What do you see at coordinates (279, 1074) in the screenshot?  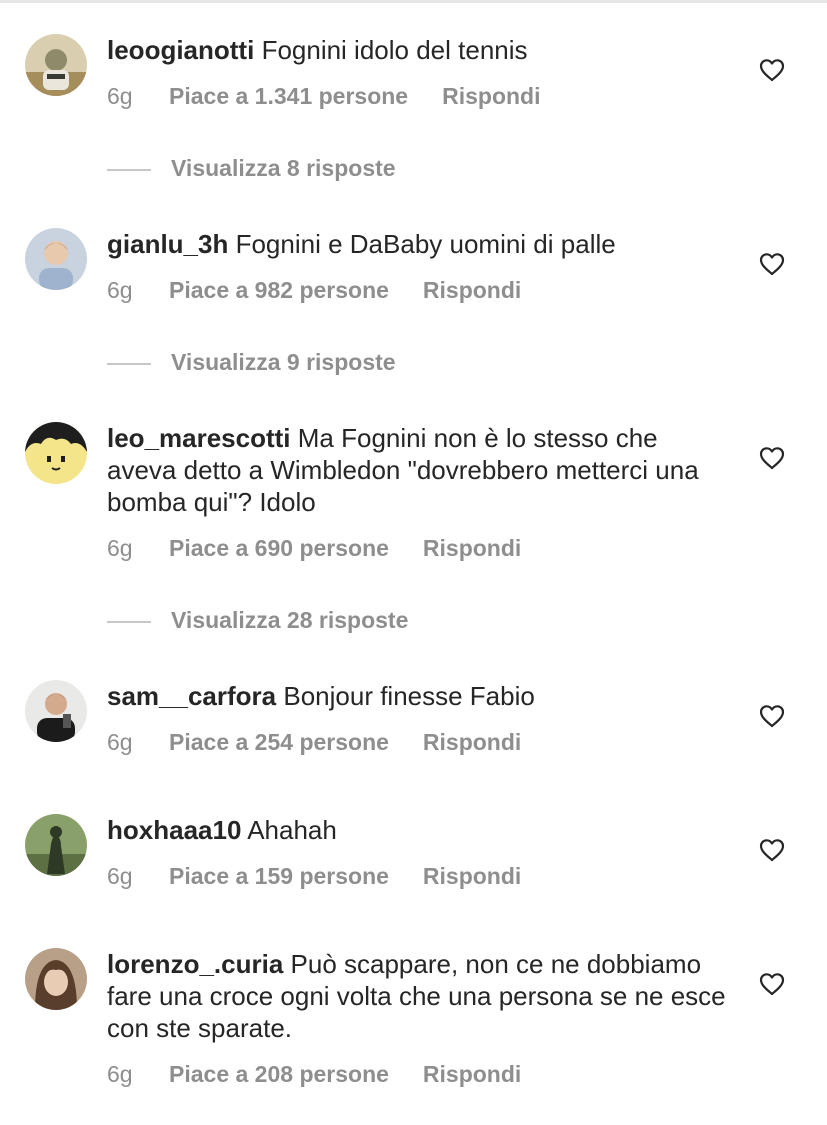 I see `comment-likes-link: Piace a 208 persone` at bounding box center [279, 1074].